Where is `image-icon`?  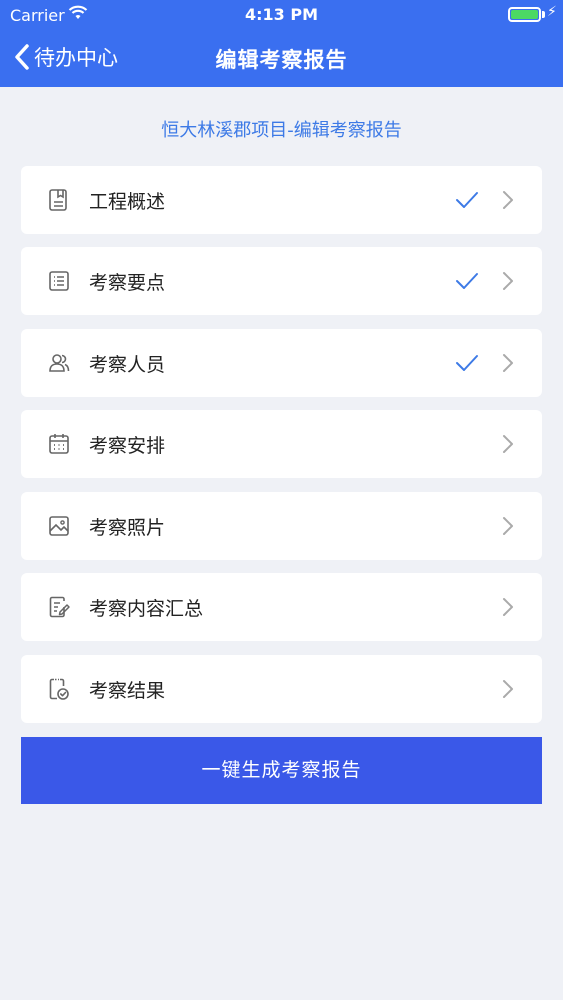 image-icon is located at coordinates (59, 526).